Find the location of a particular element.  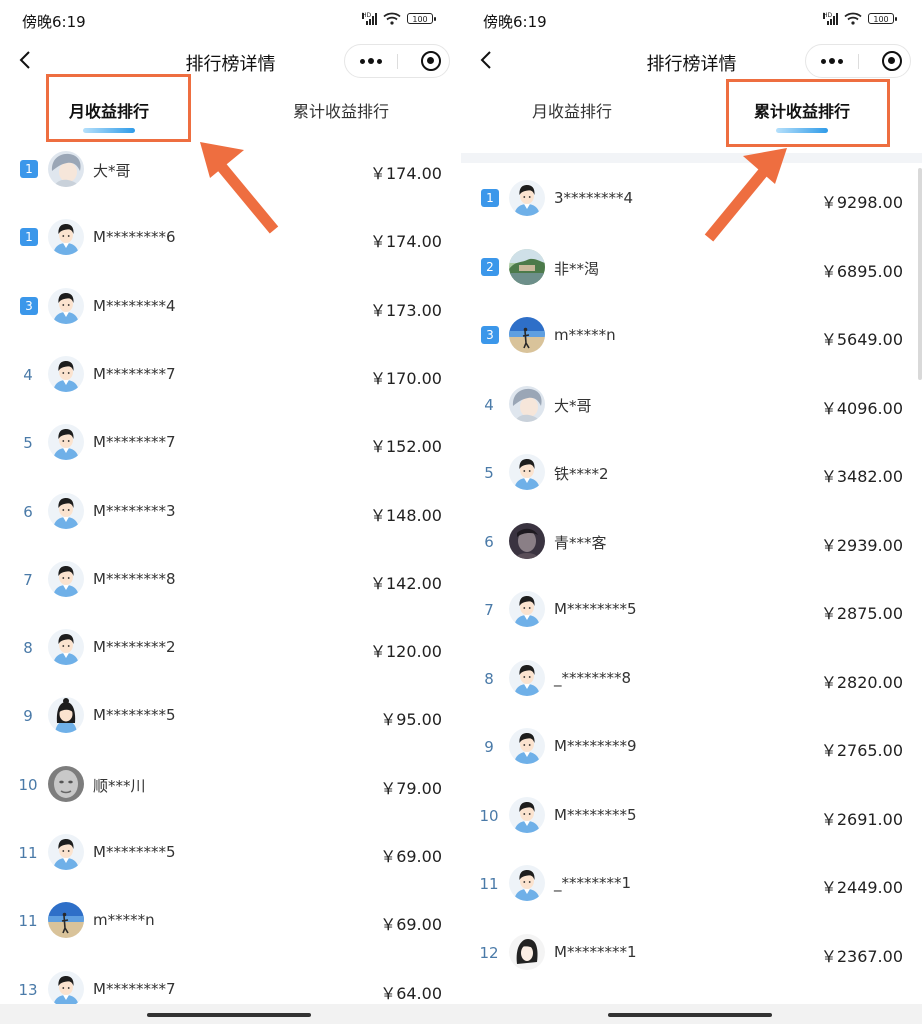

earnings-amount: ￥2691.00 is located at coordinates (861, 819).